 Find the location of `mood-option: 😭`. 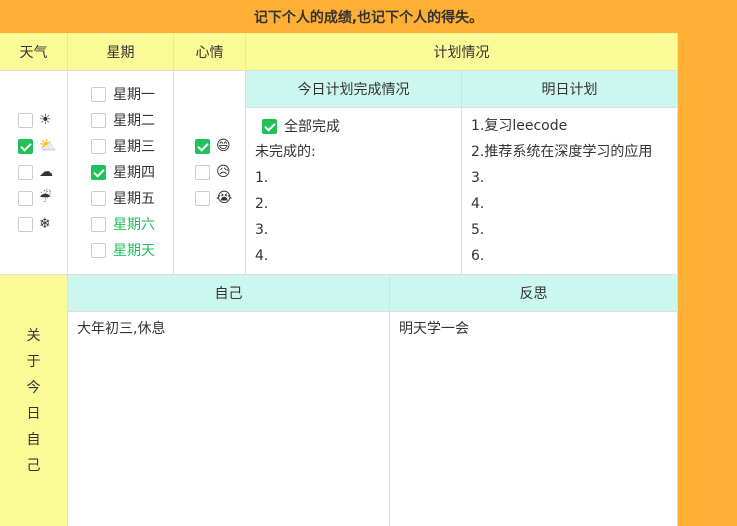

mood-option: 😭 is located at coordinates (220, 198).